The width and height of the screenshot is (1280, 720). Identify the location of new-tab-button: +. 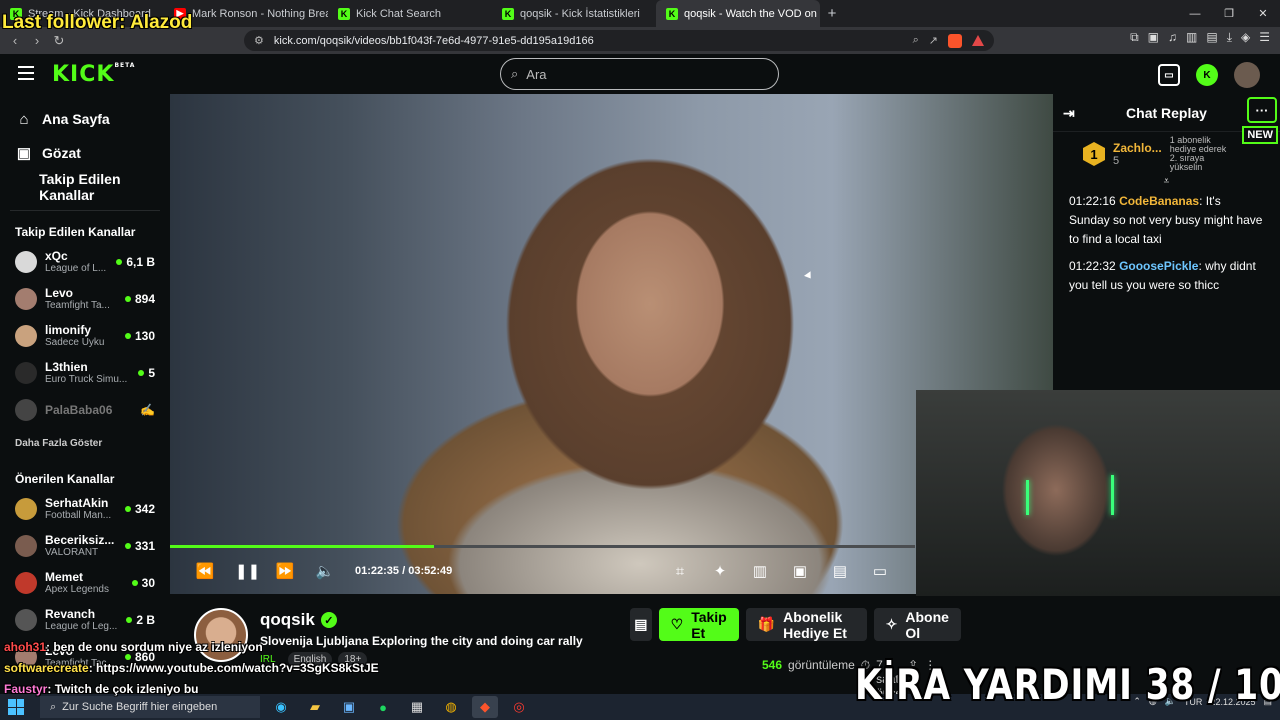
(832, 13).